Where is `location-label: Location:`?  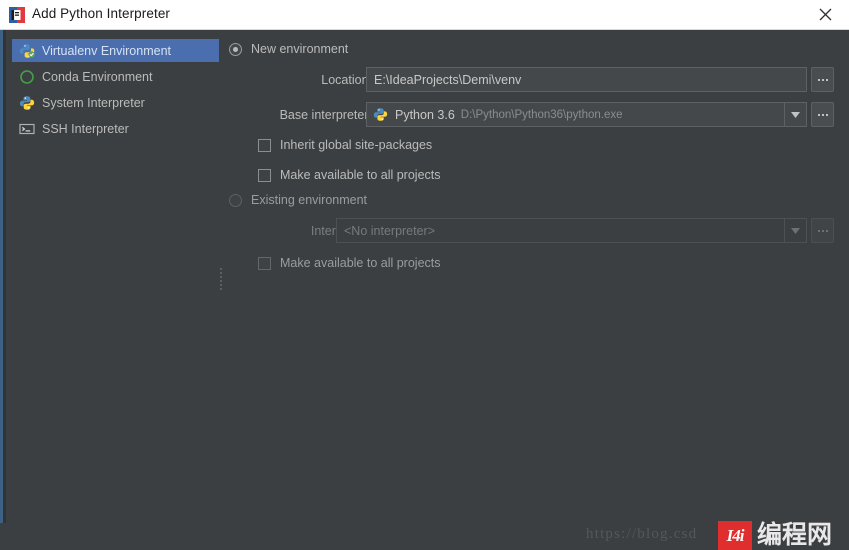 location-label: Location: is located at coordinates (346, 80).